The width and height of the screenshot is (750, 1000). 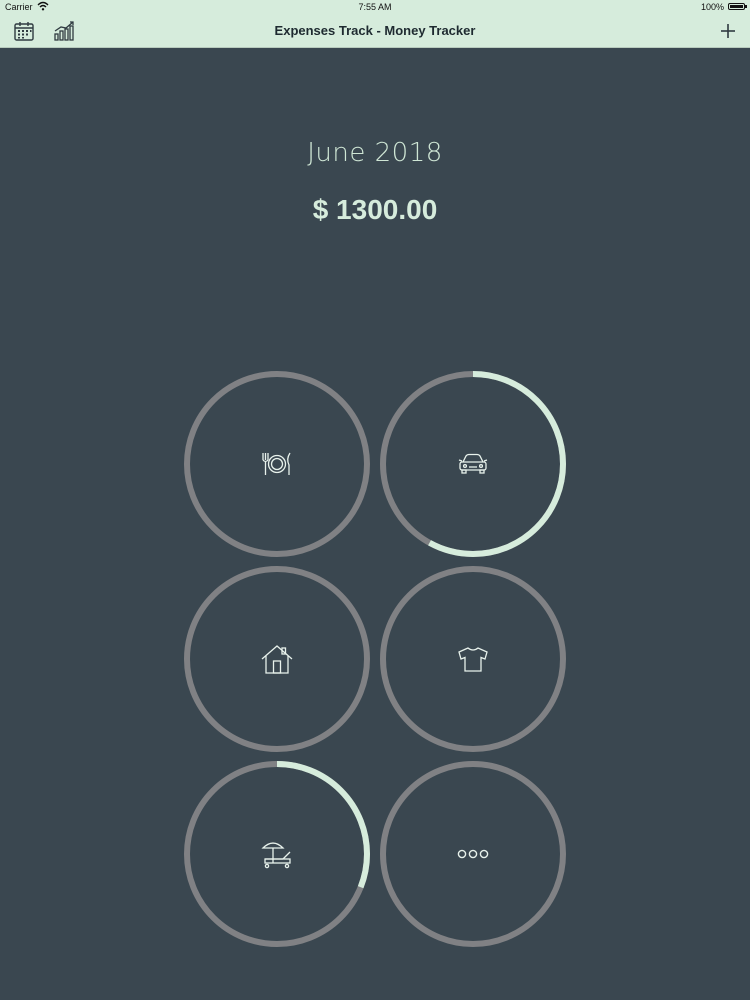 I want to click on category-car-button, so click(x=473, y=464).